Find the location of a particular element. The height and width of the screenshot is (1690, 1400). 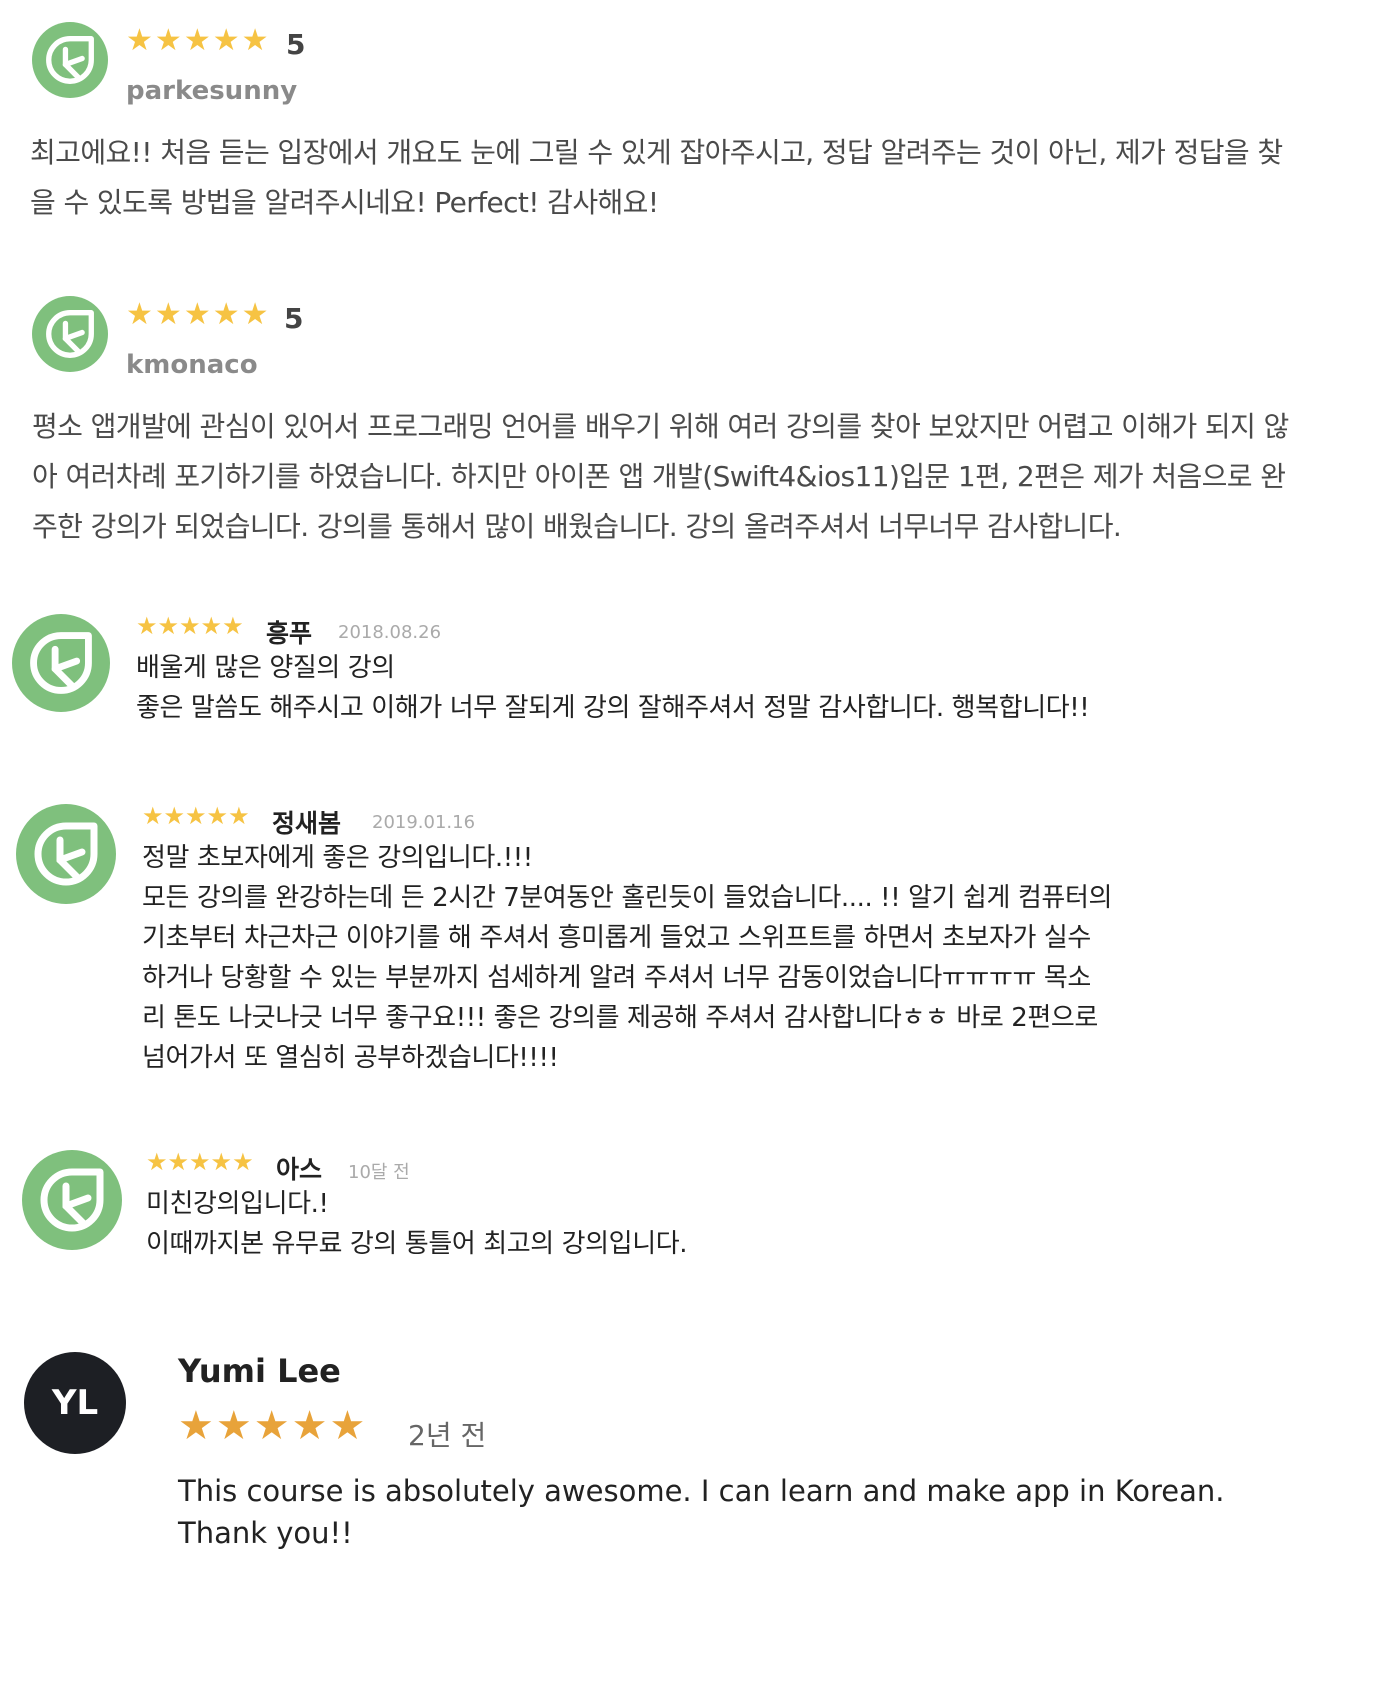

review-date: 2년 전 is located at coordinates (447, 1435).